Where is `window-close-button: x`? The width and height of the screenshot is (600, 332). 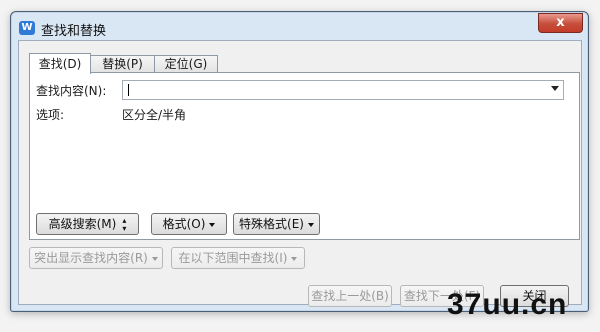
window-close-button: x is located at coordinates (560, 23).